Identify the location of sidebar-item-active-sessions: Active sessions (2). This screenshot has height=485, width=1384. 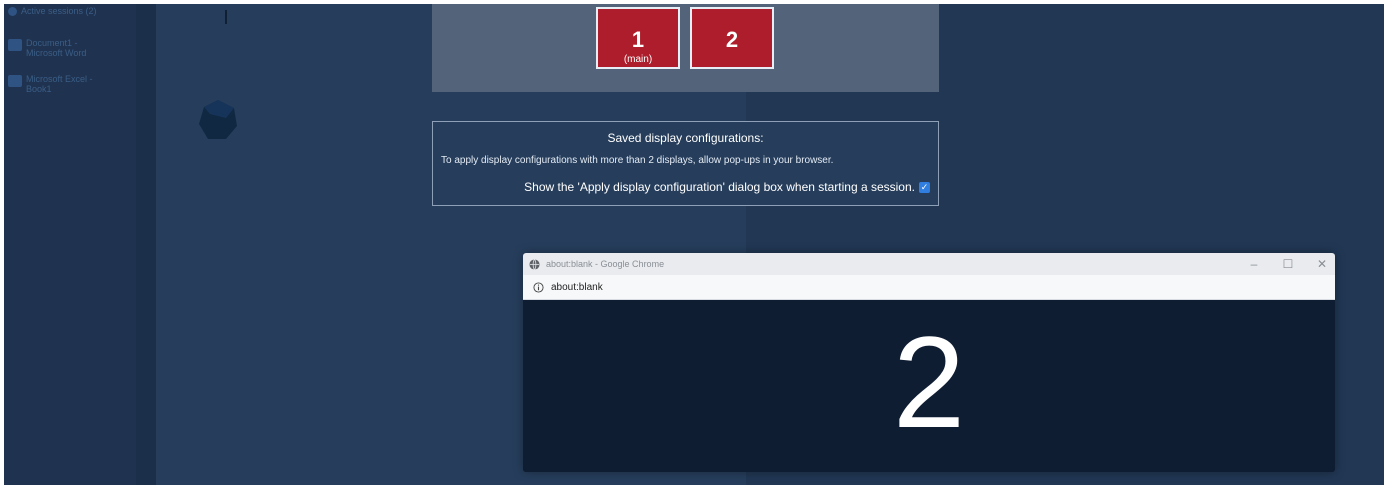
(58, 11).